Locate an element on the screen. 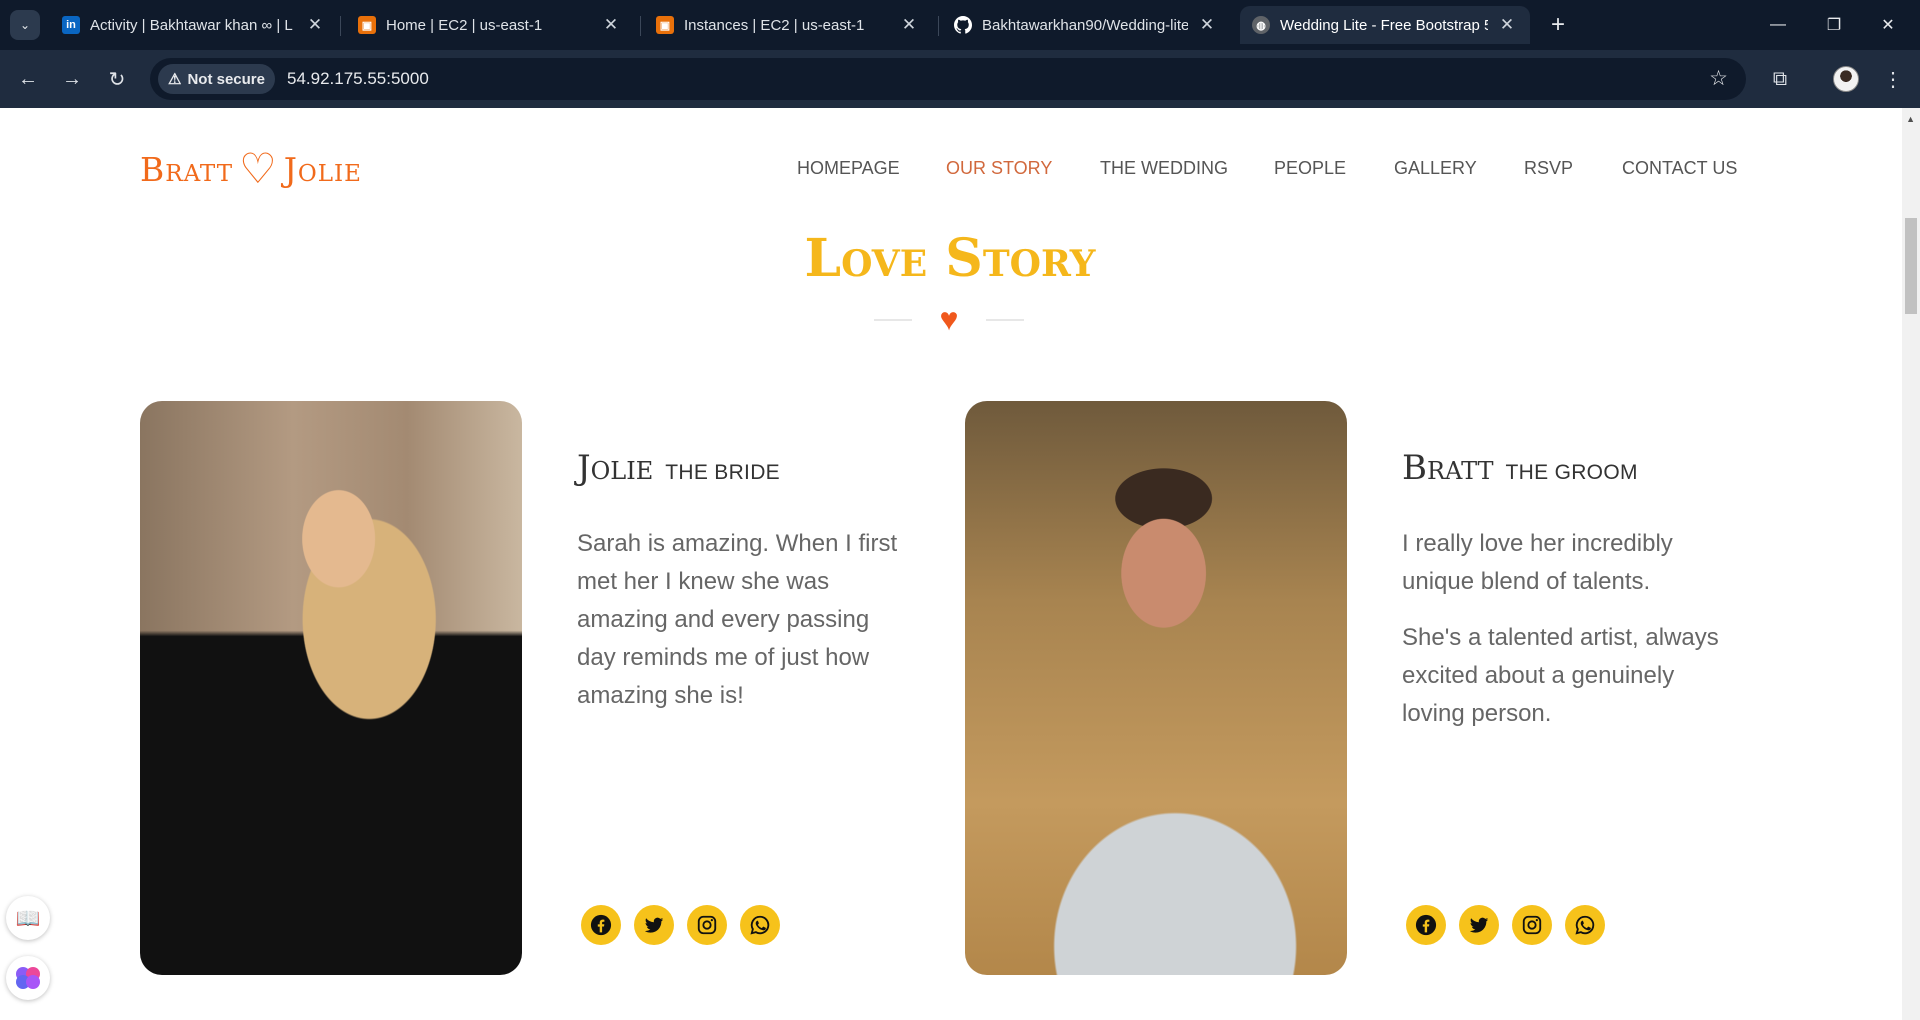 The width and height of the screenshot is (1920, 1020). profile-avatar is located at coordinates (1846, 79).